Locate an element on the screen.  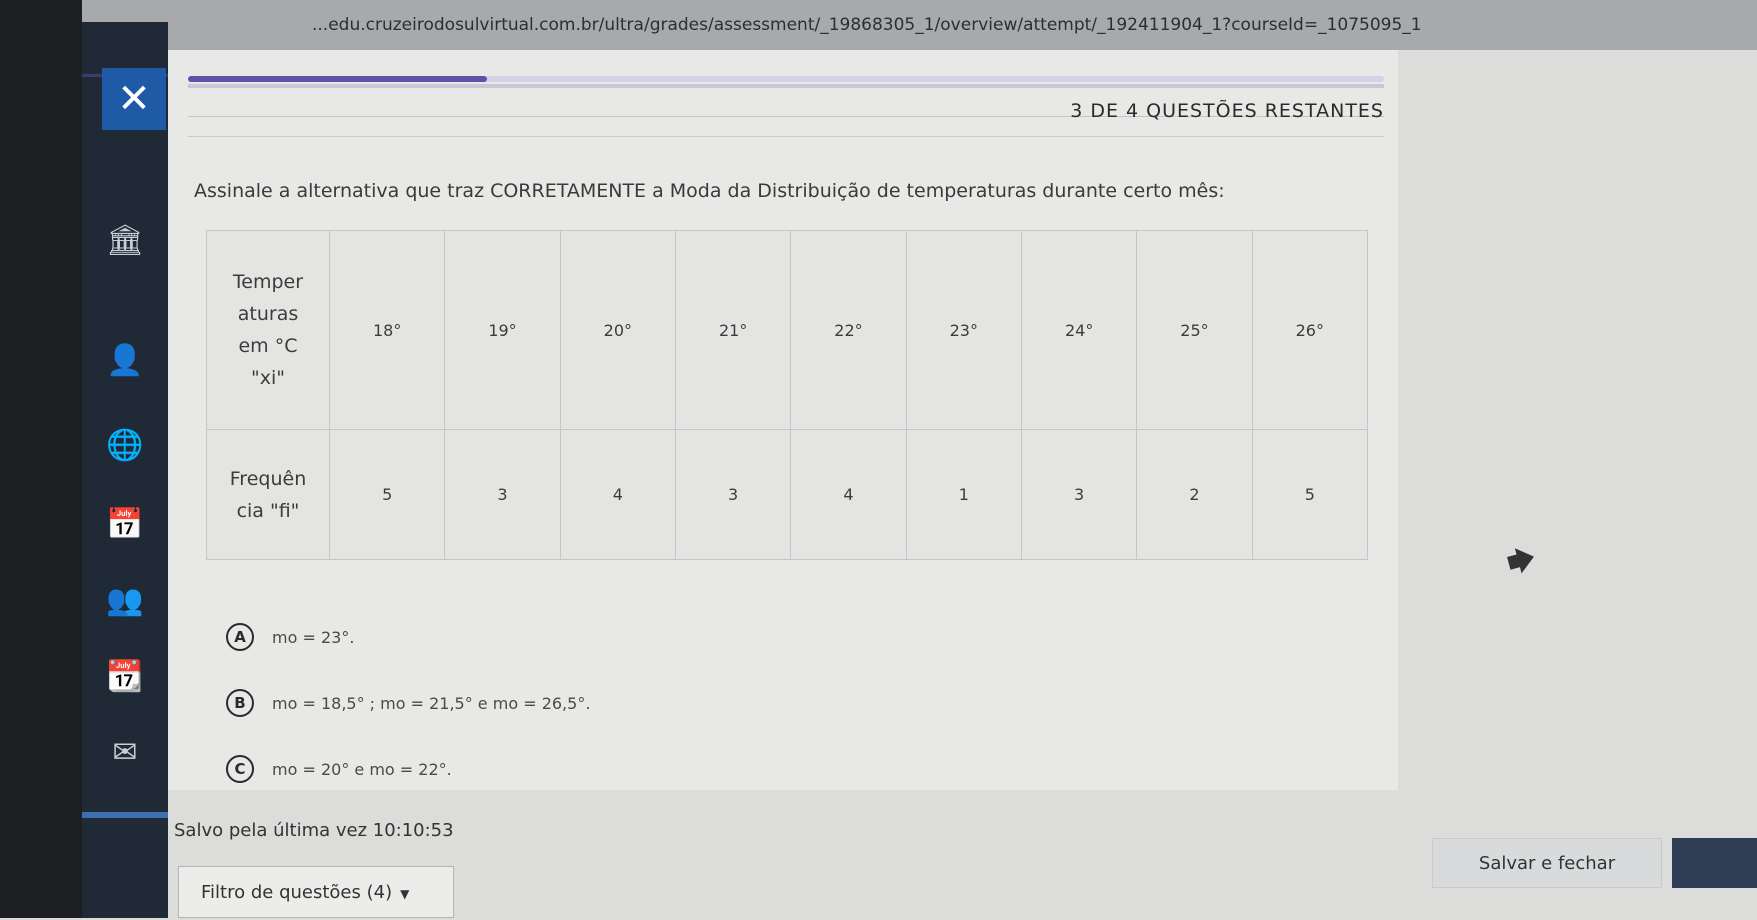
table-row-frequencies: Frequên cia "fi" 5 3 4 3 4 1 3 2 5 is located at coordinates (787, 494).